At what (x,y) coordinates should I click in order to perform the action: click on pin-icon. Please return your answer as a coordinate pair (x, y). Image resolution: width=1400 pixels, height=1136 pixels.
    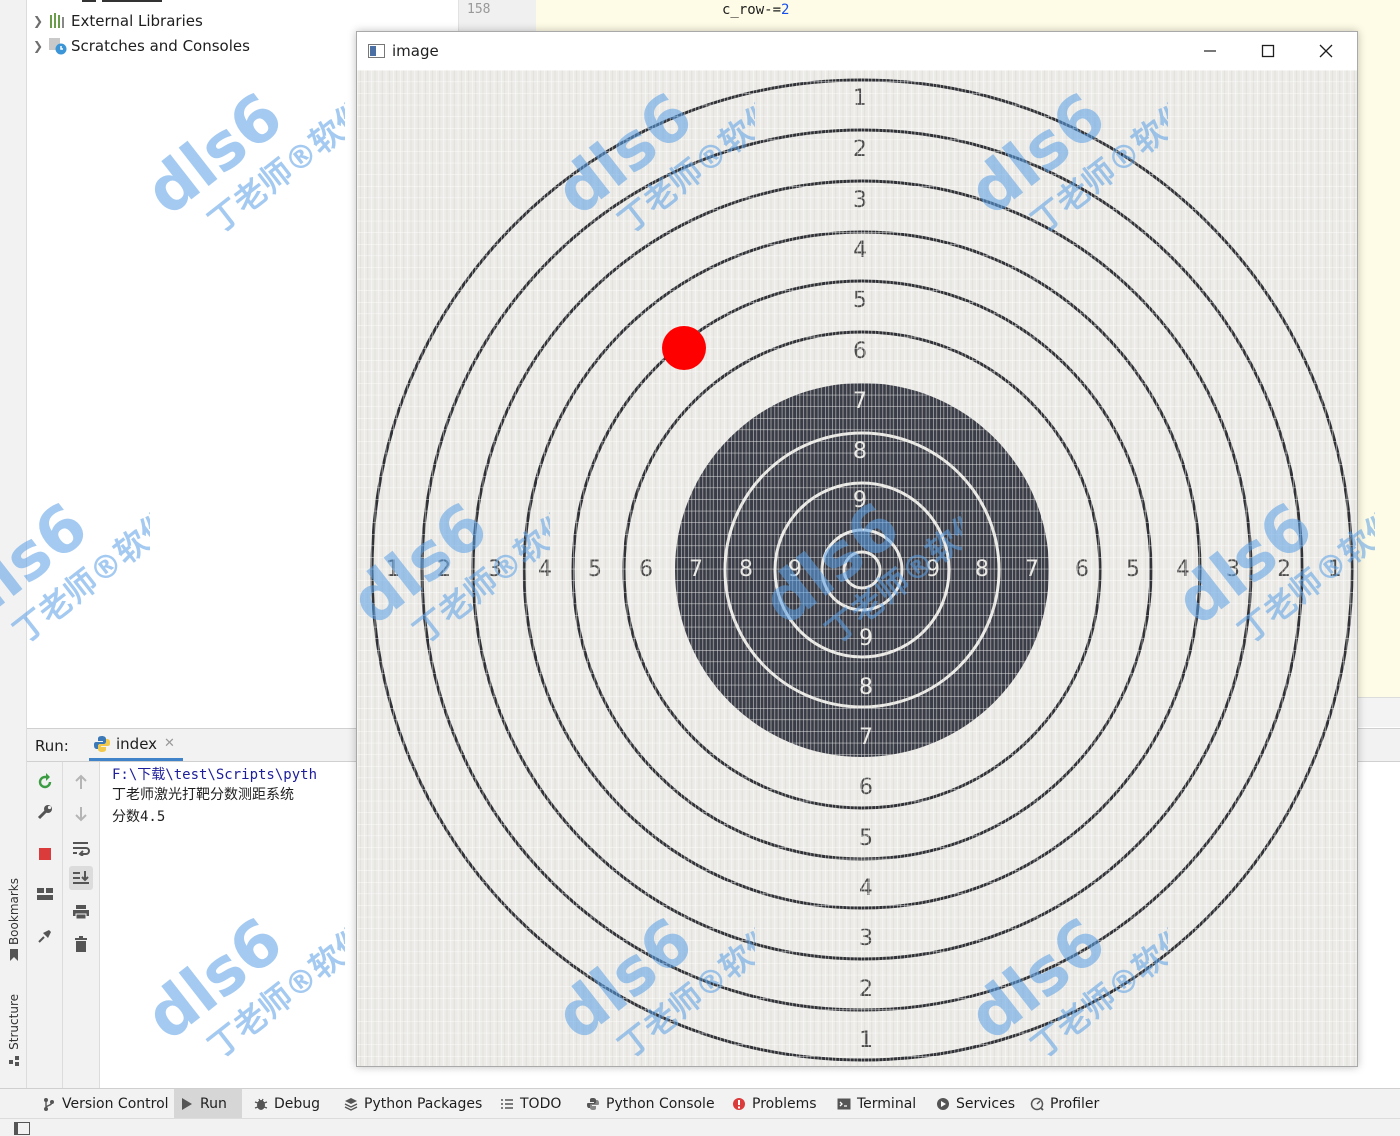
    Looking at the image, I should click on (44, 936).